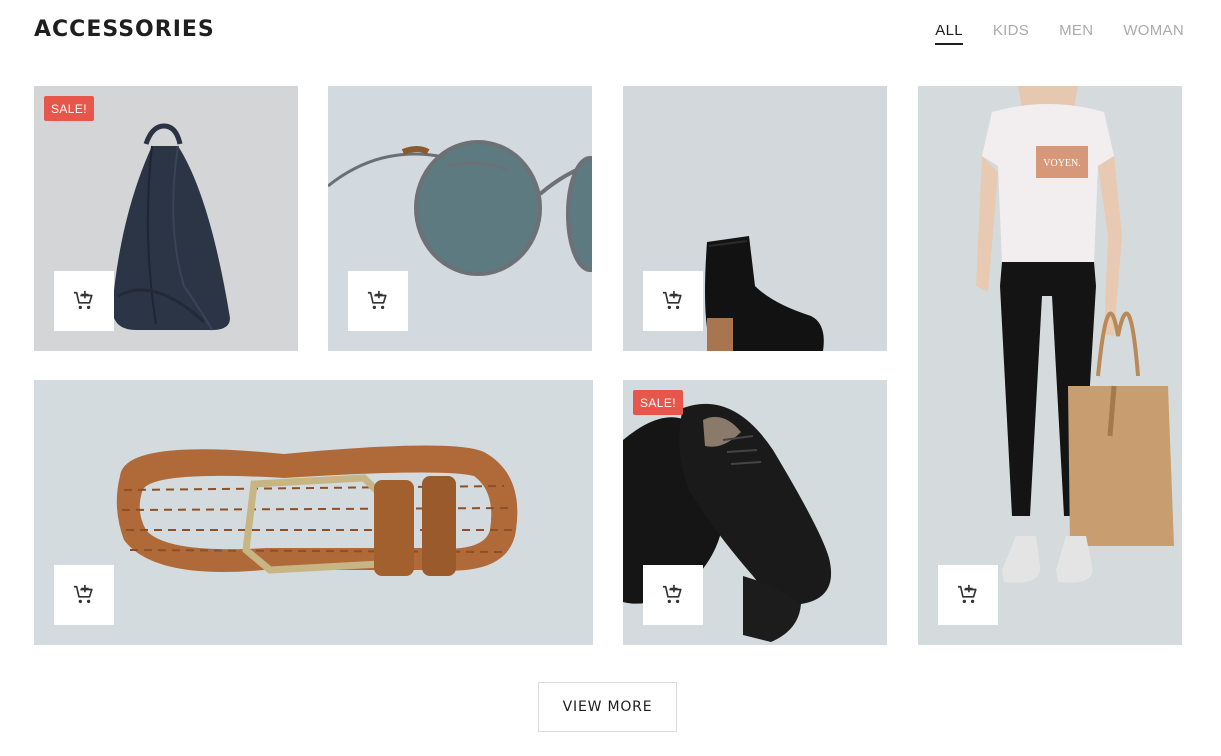 The width and height of the screenshot is (1221, 756). Describe the element at coordinates (949, 33) in the screenshot. I see `filter-all: ALL` at that location.